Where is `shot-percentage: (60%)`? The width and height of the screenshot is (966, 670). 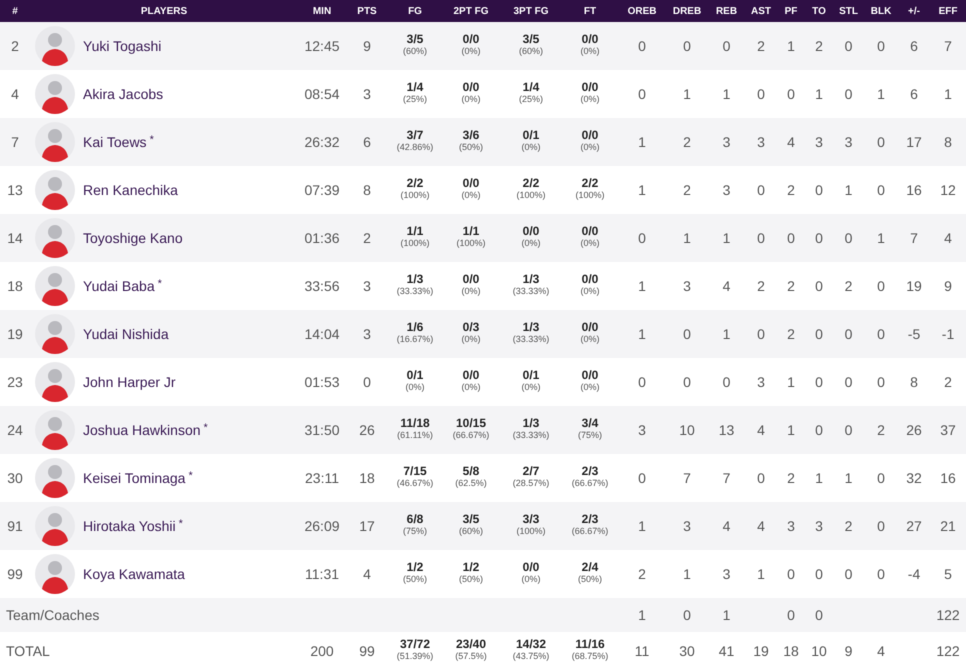
shot-percentage: (60%) is located at coordinates (415, 51).